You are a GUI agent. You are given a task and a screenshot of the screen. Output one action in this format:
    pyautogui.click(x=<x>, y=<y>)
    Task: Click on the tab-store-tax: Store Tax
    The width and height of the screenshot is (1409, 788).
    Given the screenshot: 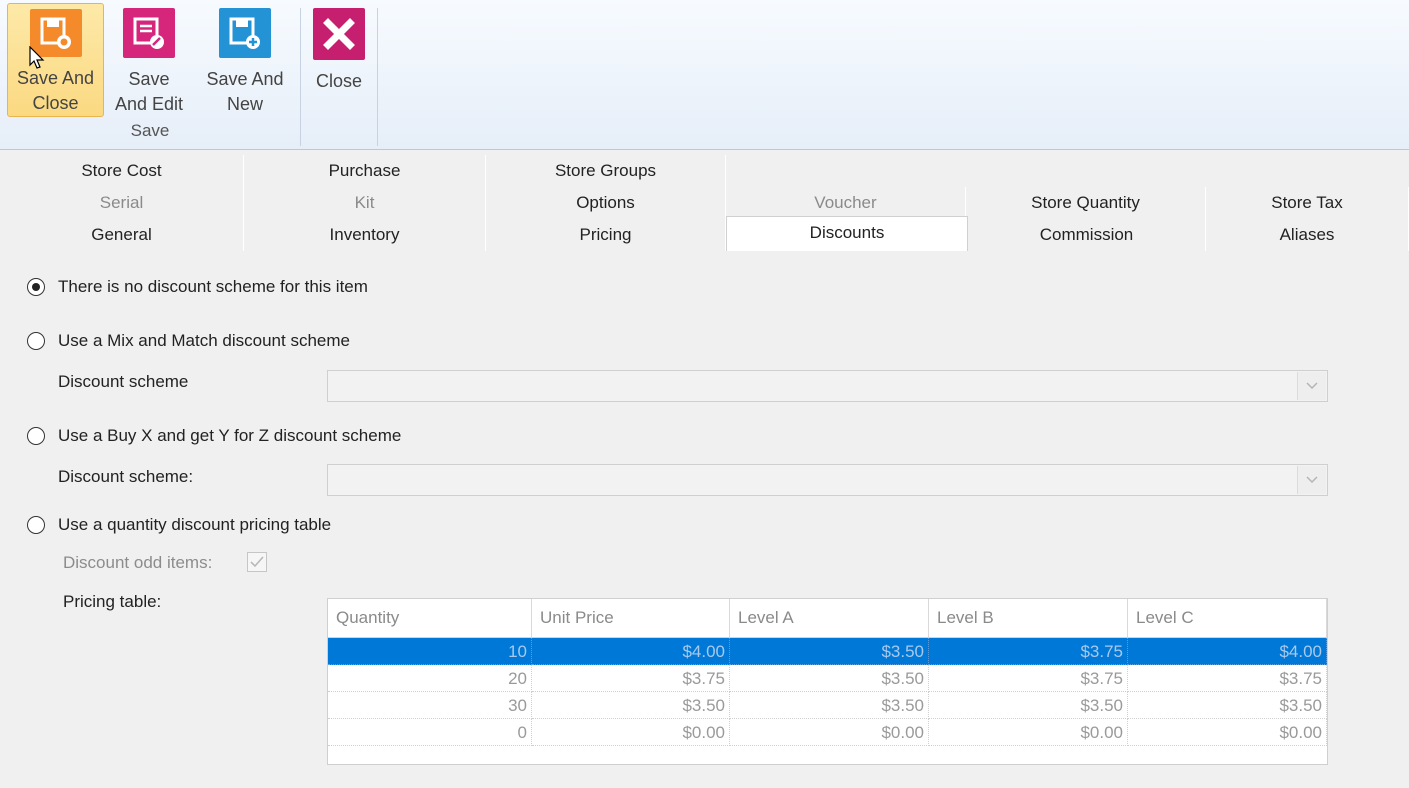 What is the action you would take?
    pyautogui.click(x=1307, y=203)
    